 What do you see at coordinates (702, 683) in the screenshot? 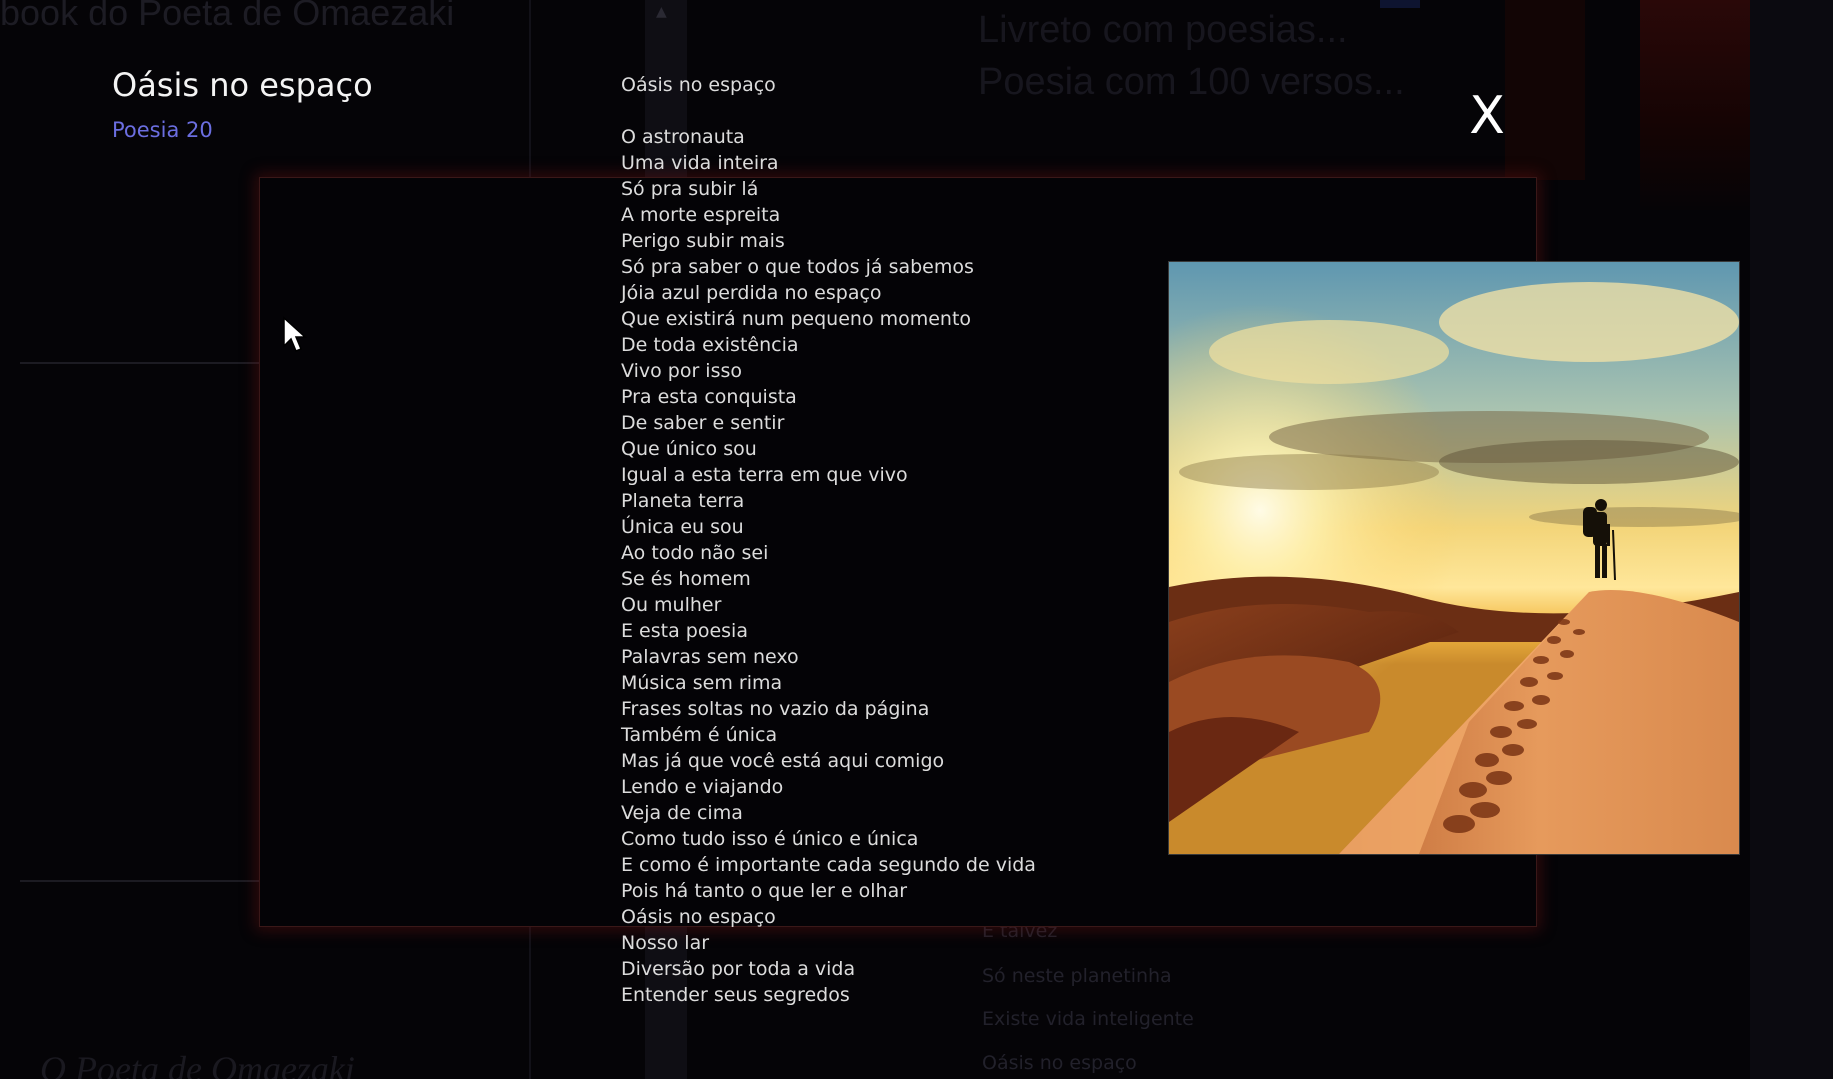
I see `poem-line: Música sem rima` at bounding box center [702, 683].